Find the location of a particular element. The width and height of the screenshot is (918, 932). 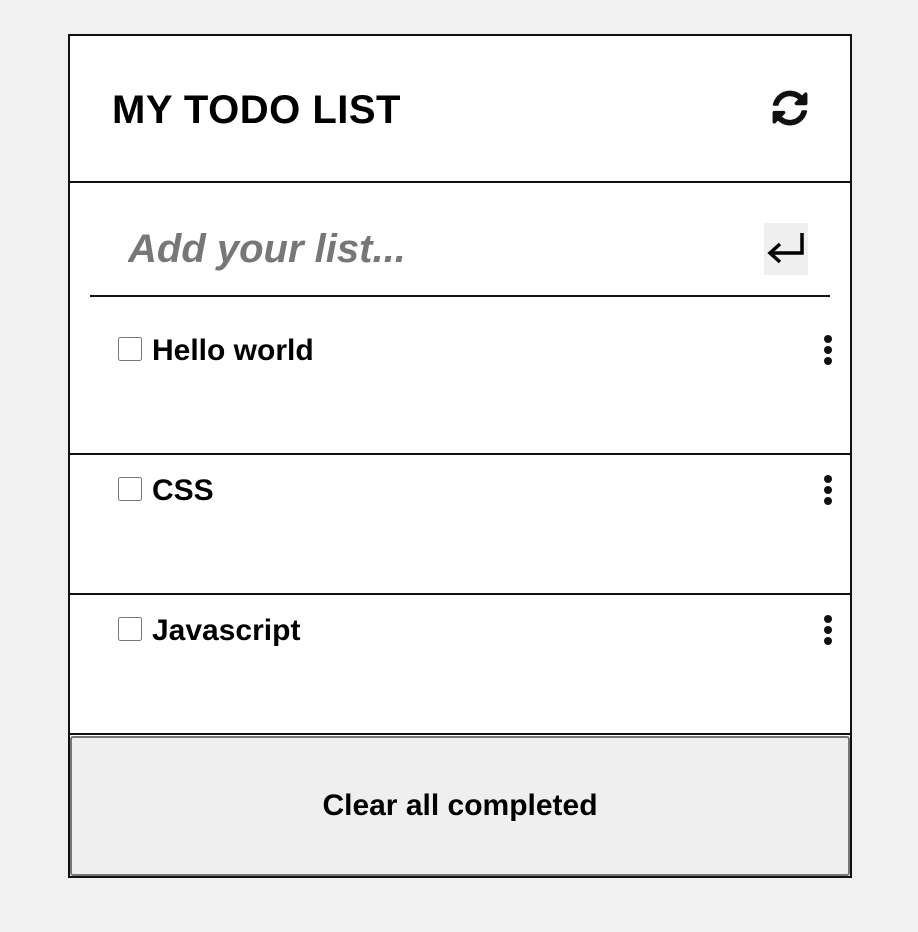

page-title: MY TODO LIST is located at coordinates (256, 110).